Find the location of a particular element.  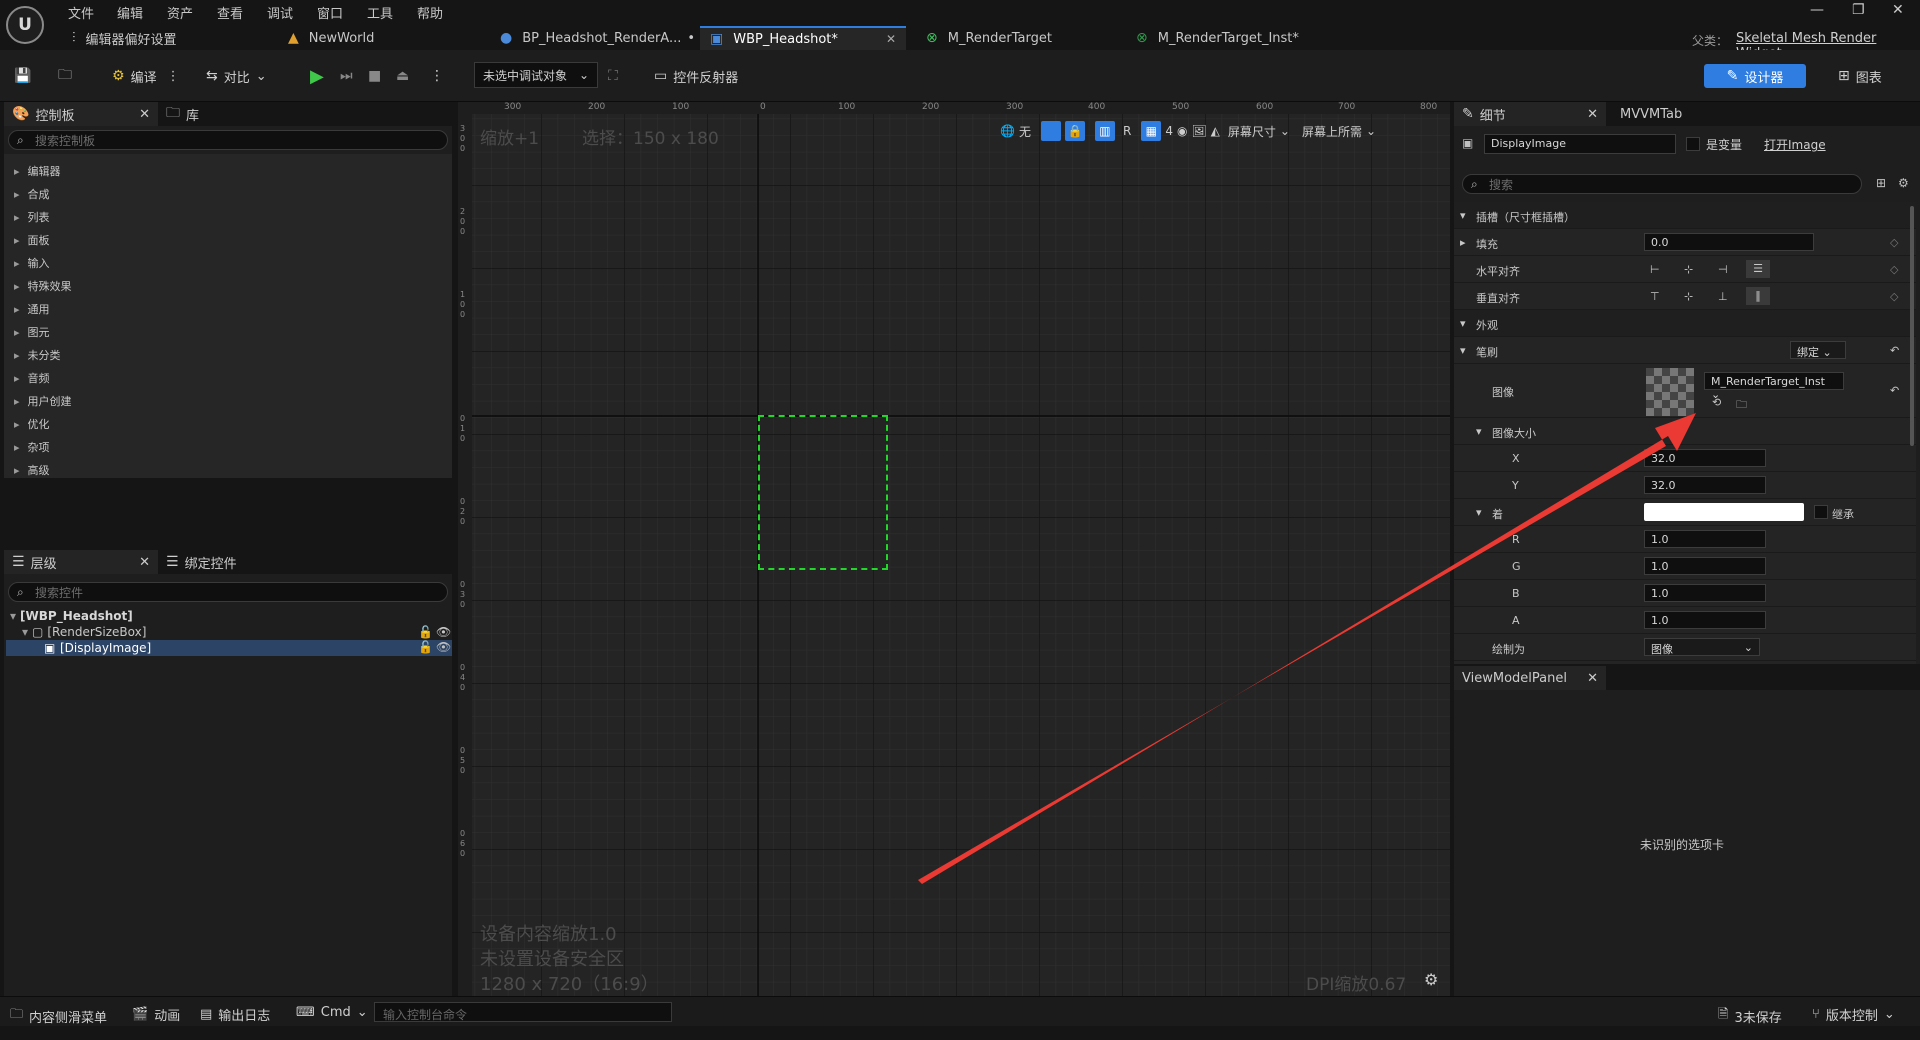

image-preview-icon: 🖼 is located at coordinates (1198, 131).